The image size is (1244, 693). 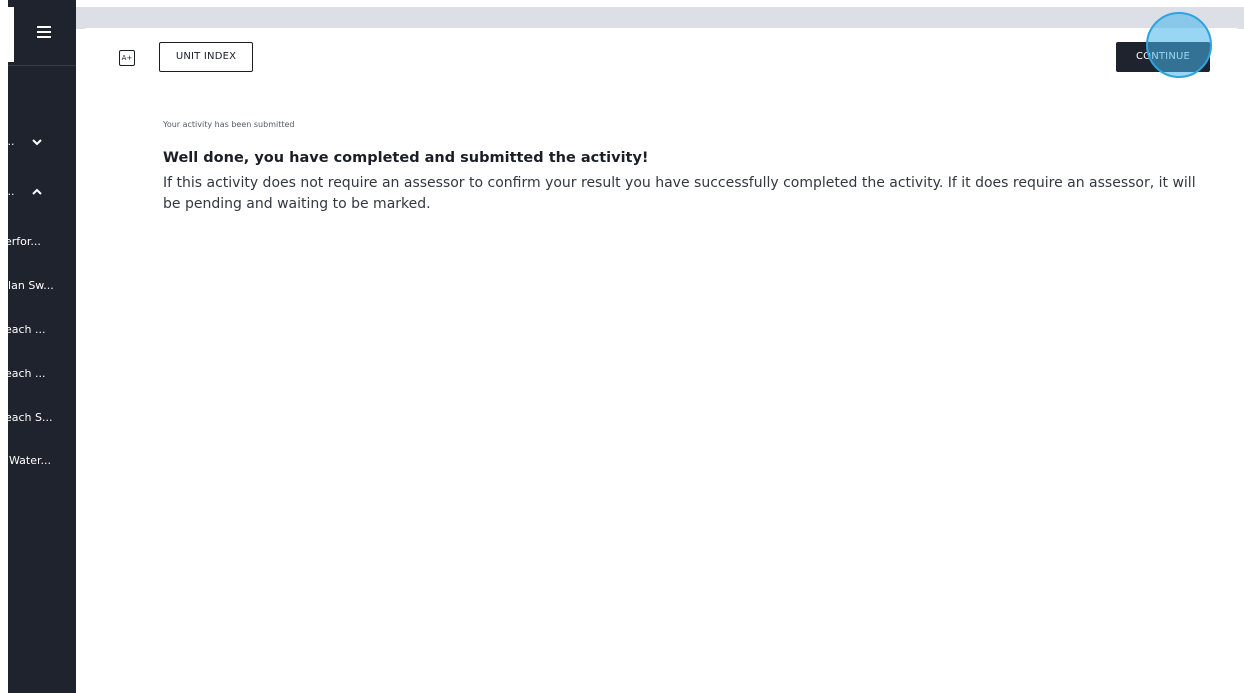 I want to click on submission-status: Your activity has been submitted, so click(x=229, y=124).